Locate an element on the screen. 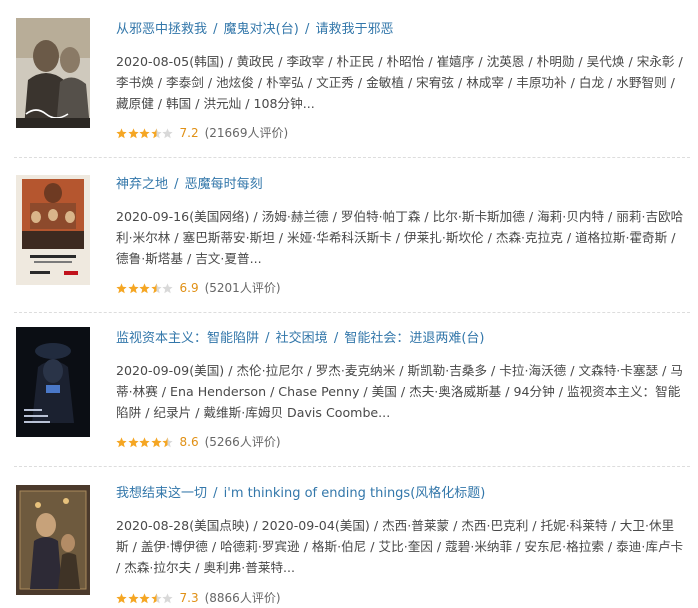 This screenshot has width=698, height=608. rating-score: 7.2 is located at coordinates (189, 133).